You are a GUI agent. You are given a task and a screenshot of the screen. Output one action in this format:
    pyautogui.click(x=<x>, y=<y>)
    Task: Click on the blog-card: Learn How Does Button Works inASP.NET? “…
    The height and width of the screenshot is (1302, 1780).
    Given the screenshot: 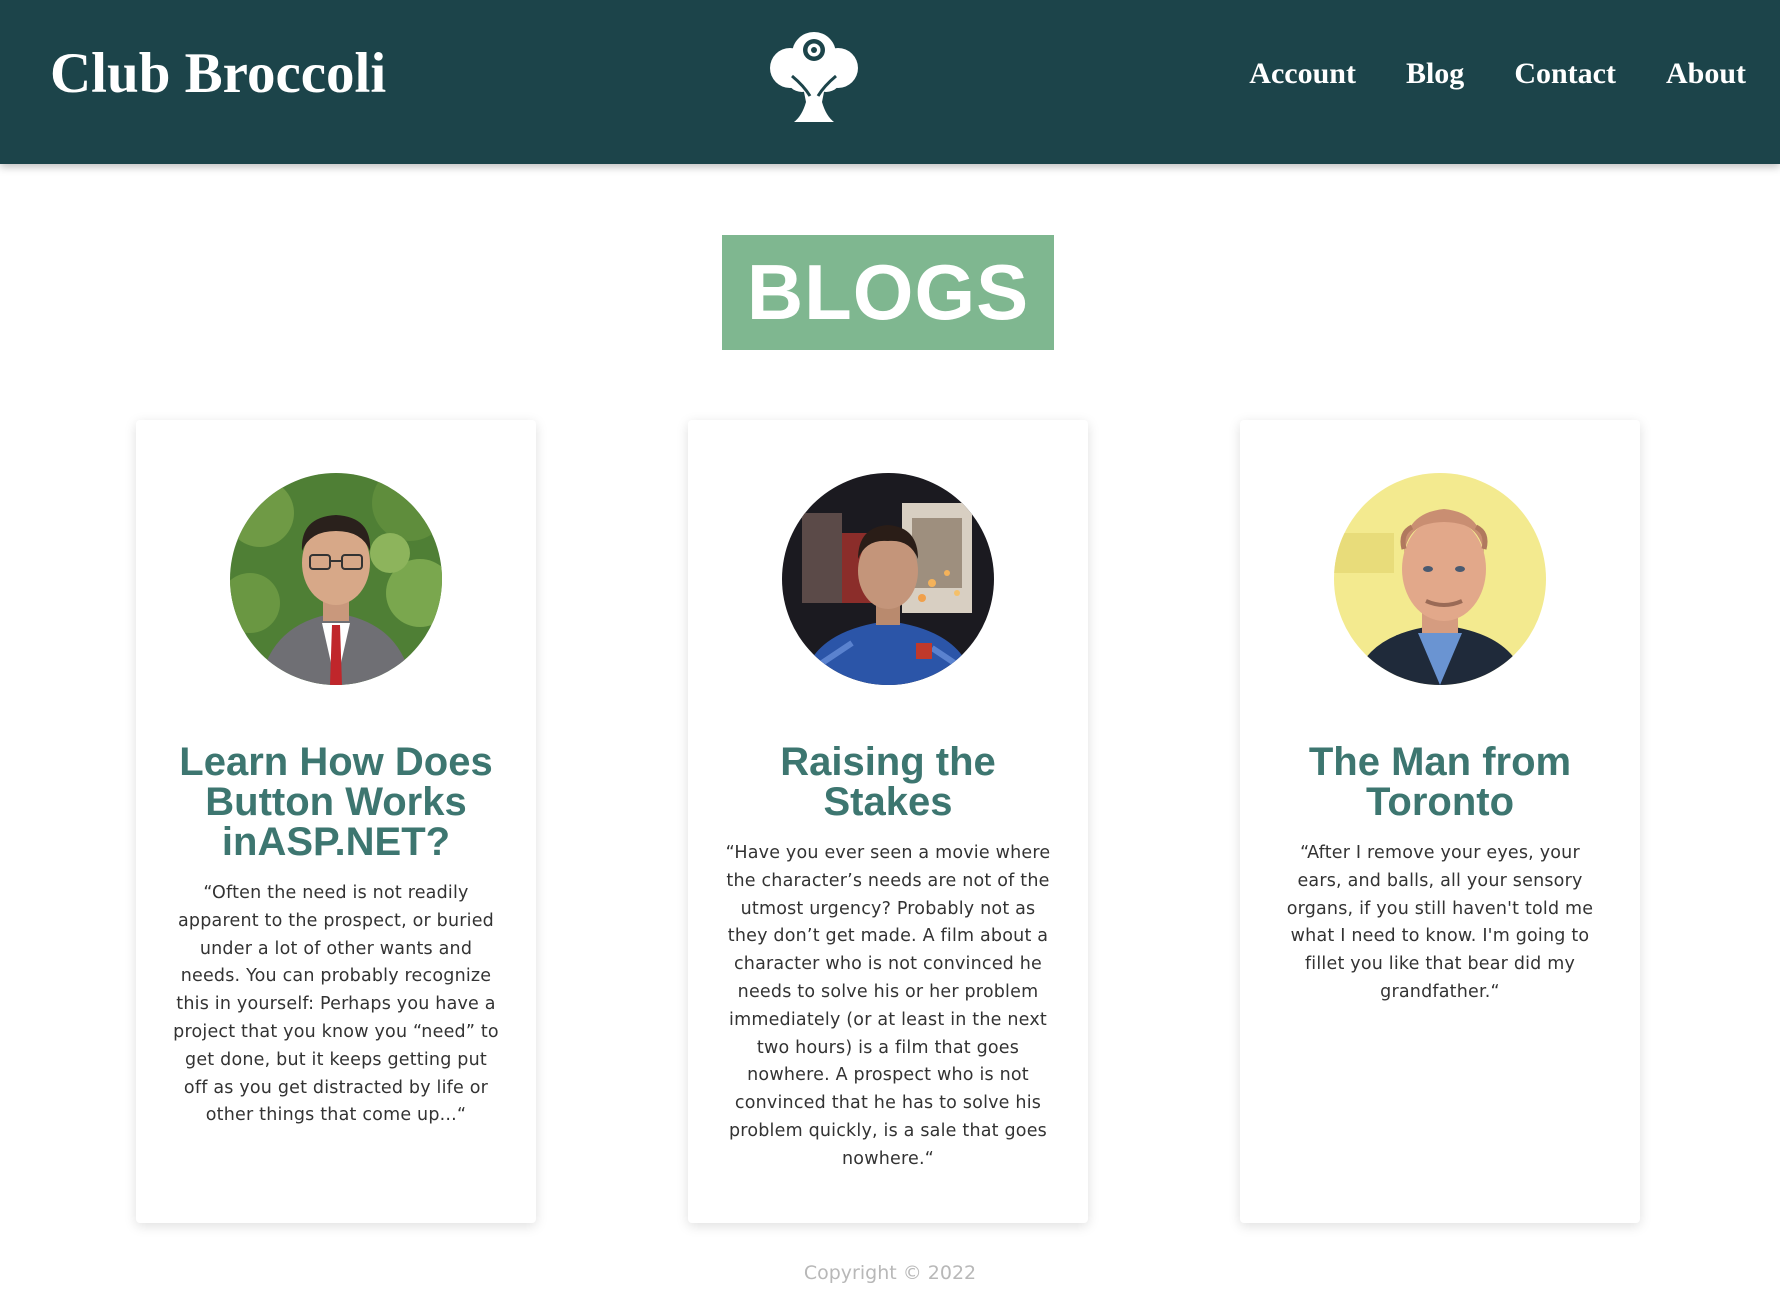 What is the action you would take?
    pyautogui.click(x=336, y=821)
    